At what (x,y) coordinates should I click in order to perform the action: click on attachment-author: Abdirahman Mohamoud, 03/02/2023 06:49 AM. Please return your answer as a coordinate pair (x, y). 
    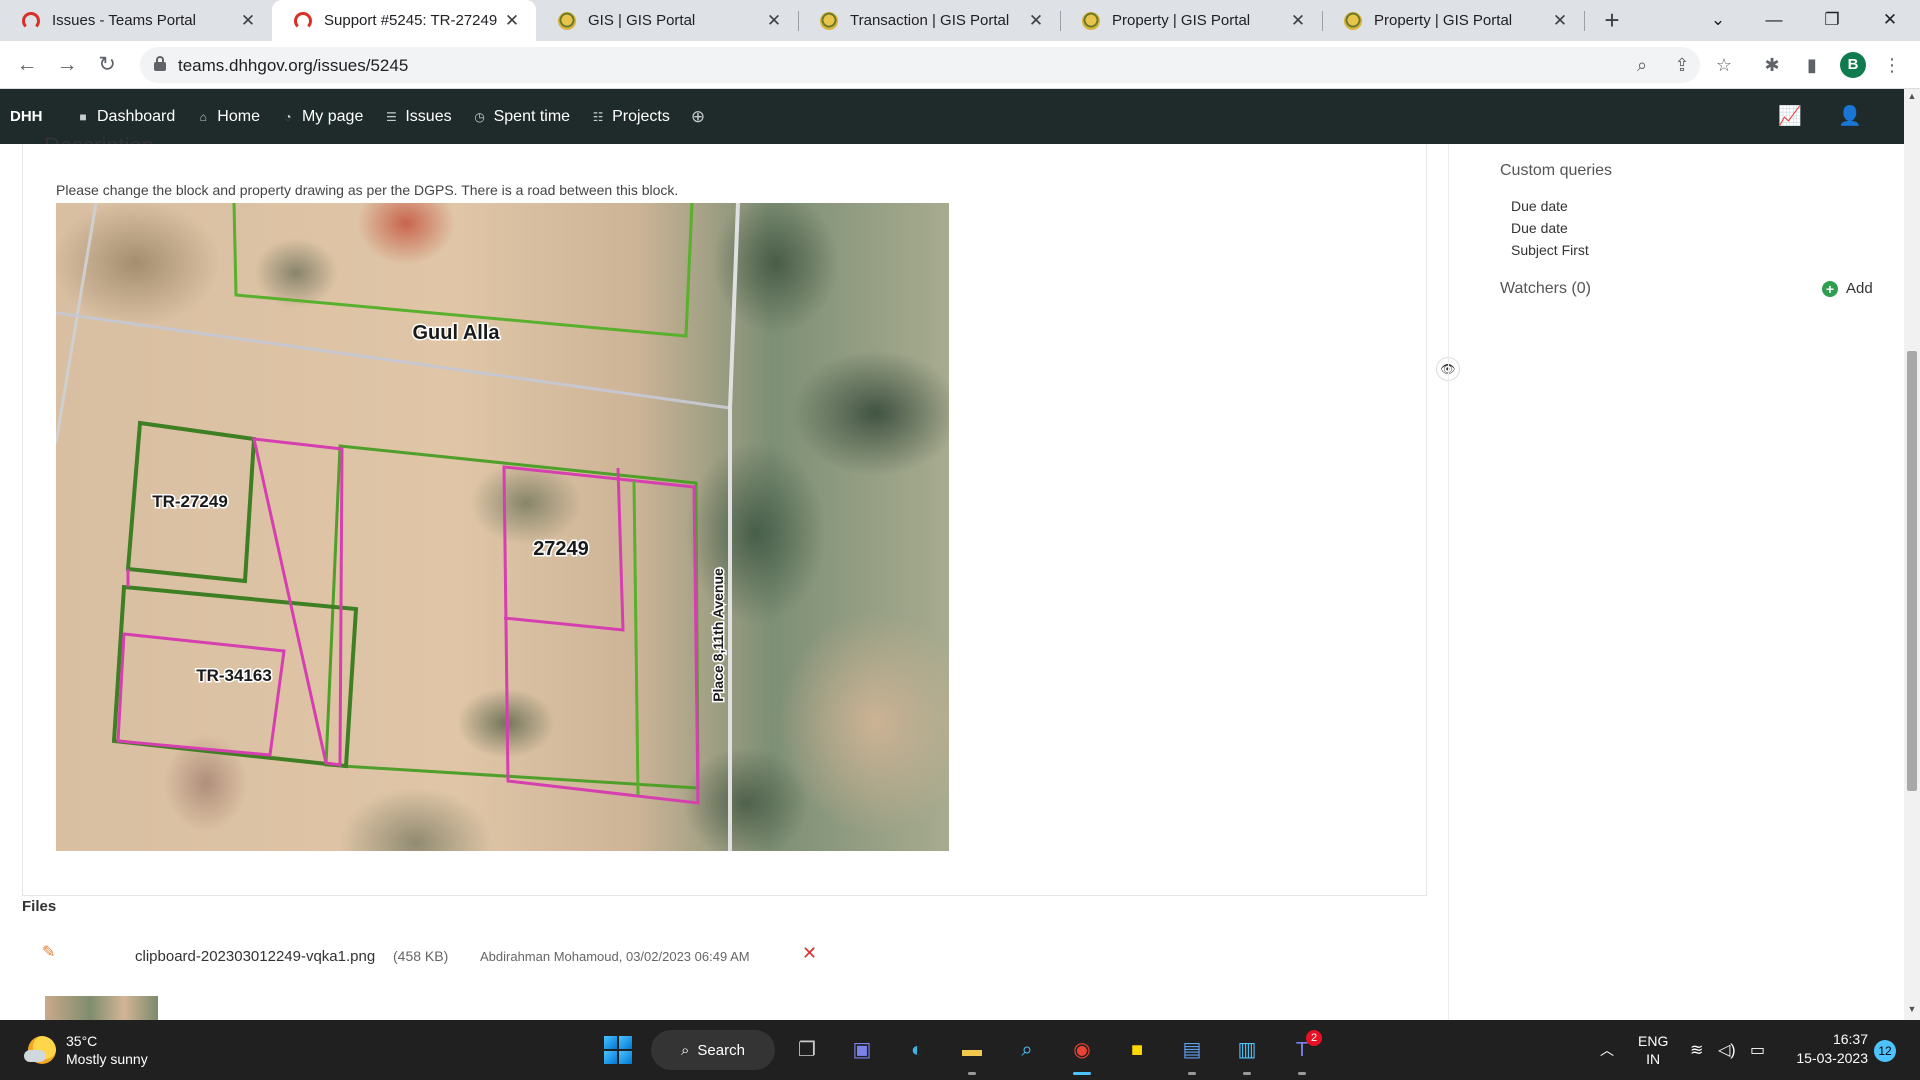
    Looking at the image, I should click on (615, 956).